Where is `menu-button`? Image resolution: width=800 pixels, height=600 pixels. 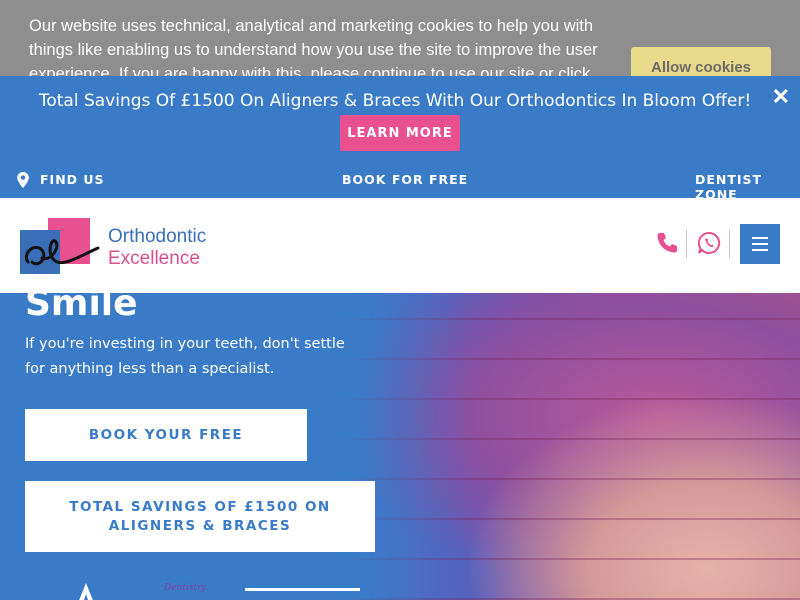
menu-button is located at coordinates (760, 244).